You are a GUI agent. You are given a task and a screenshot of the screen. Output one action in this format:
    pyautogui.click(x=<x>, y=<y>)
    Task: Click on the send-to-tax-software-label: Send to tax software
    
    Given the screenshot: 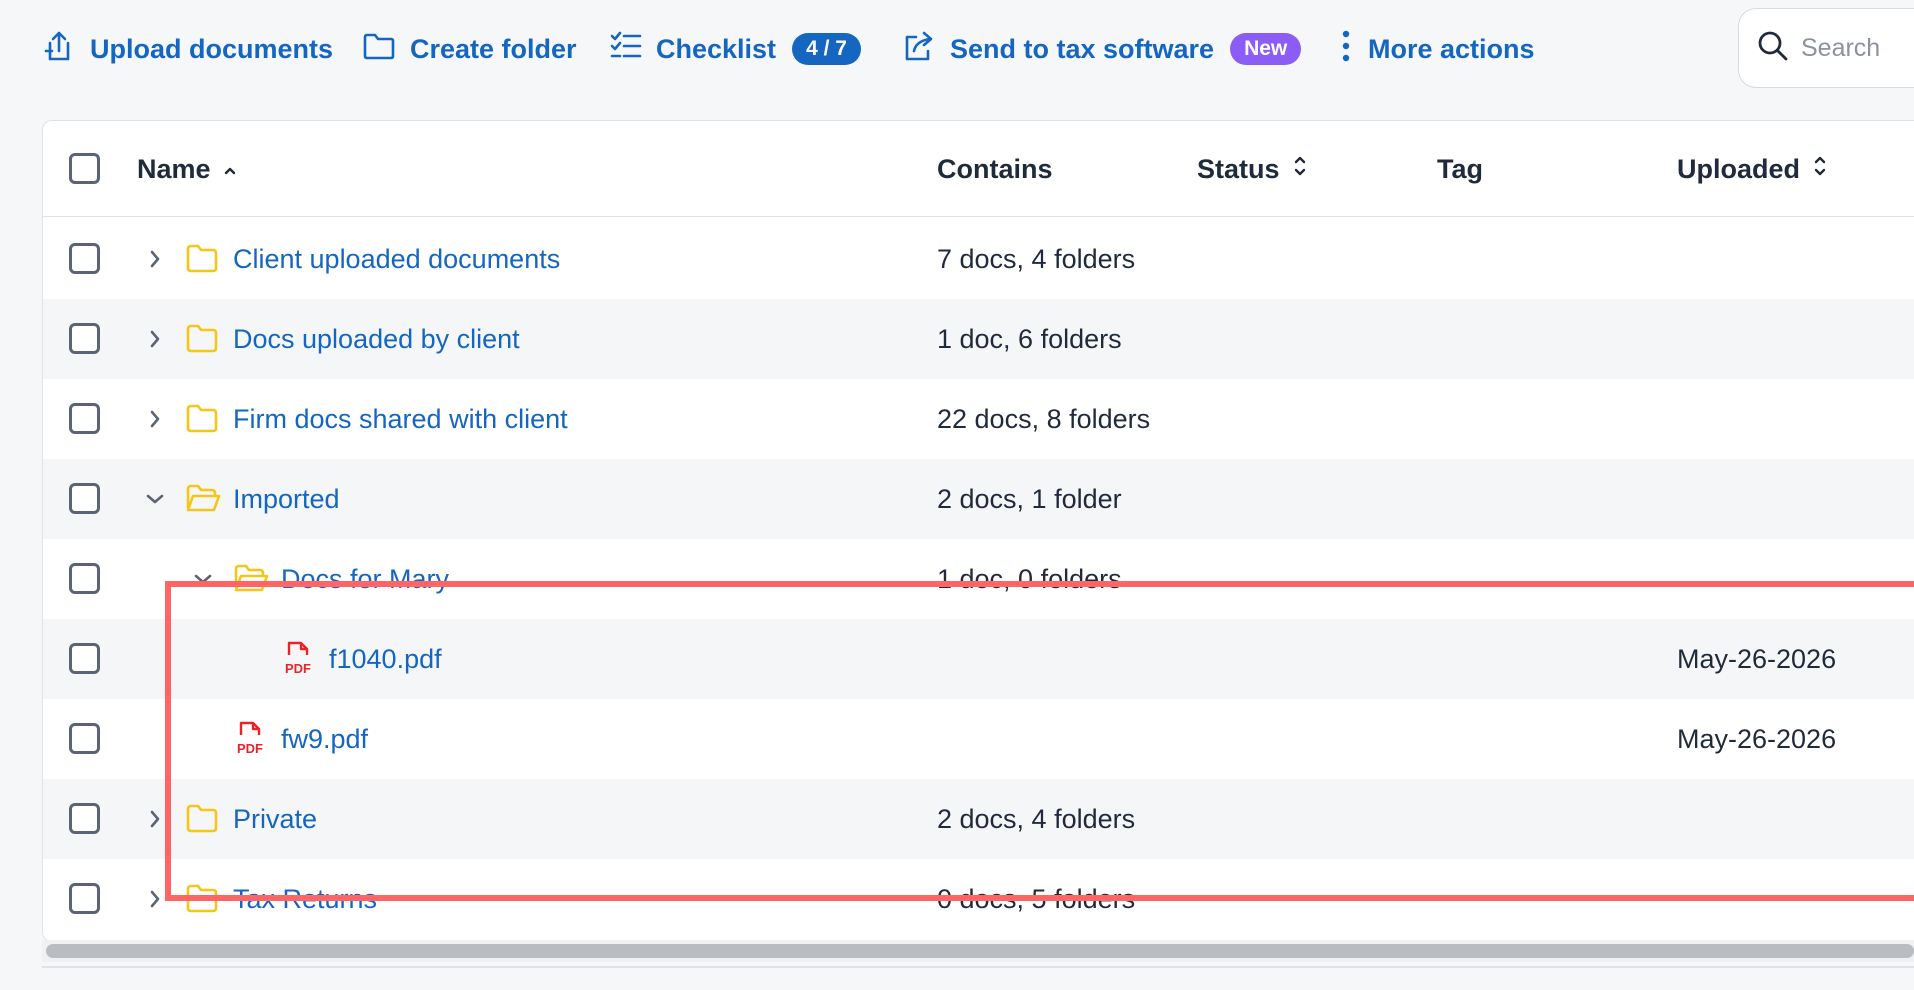 What is the action you would take?
    pyautogui.click(x=1082, y=48)
    